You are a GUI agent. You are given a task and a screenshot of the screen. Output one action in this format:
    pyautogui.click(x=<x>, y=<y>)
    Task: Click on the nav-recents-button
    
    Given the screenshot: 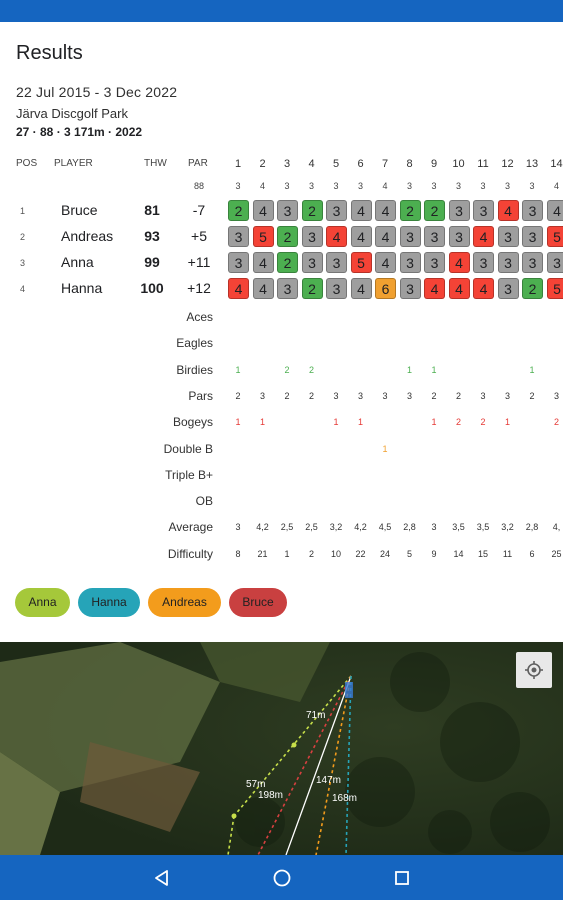 What is the action you would take?
    pyautogui.click(x=402, y=878)
    